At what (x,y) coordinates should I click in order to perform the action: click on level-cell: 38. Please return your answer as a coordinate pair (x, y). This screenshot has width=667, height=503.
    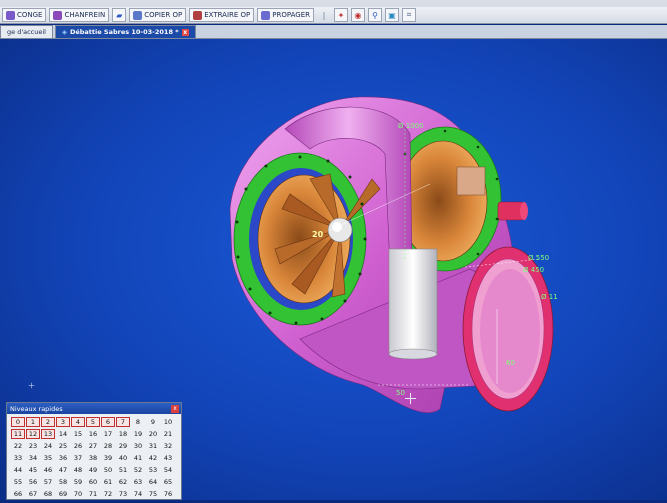
    Looking at the image, I should click on (93, 458).